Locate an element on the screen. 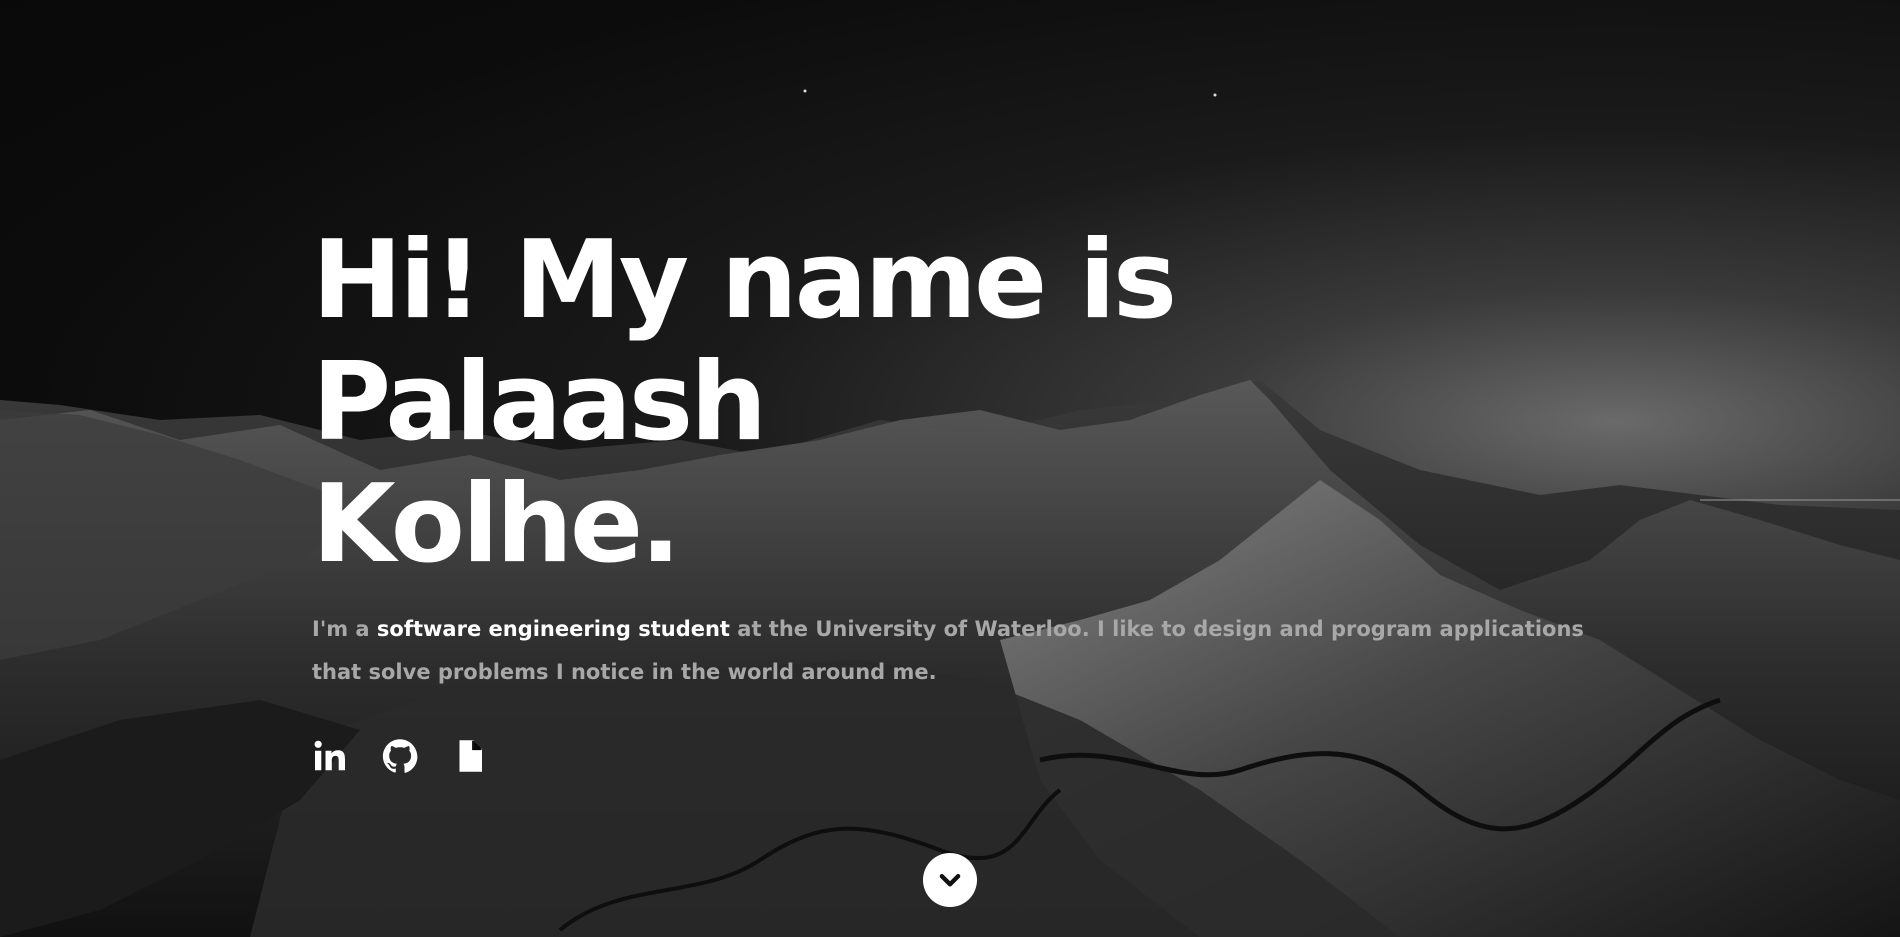 Image resolution: width=1900 pixels, height=937 pixels. heading-line-2: Kolhe. is located at coordinates (496, 524).